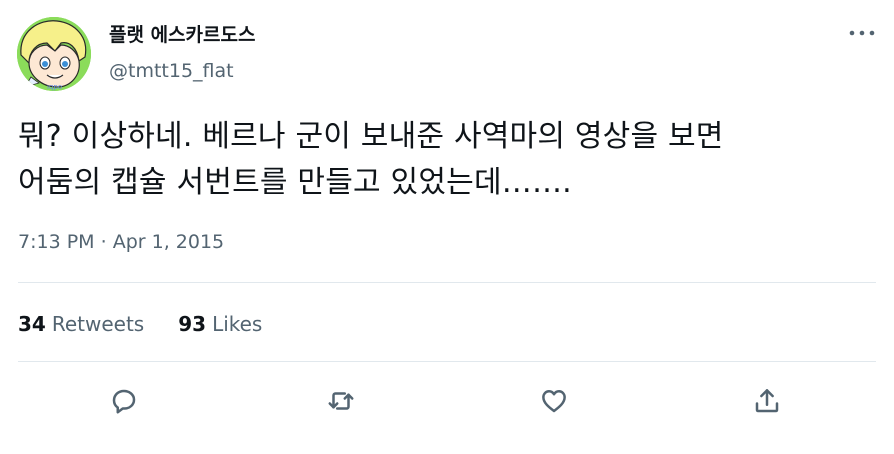 The width and height of the screenshot is (894, 454). What do you see at coordinates (54, 87) in the screenshot?
I see `svg-text: ıqpo` at bounding box center [54, 87].